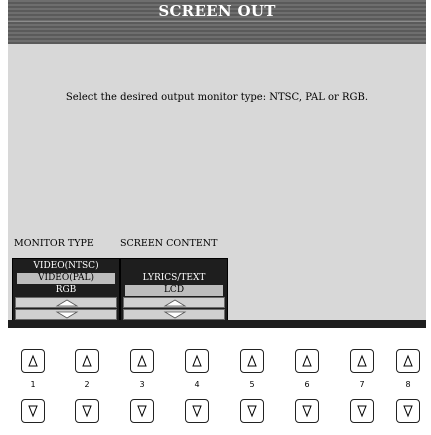 The height and width of the screenshot is (435, 431). I want to click on button-3-up, so click(142, 361).